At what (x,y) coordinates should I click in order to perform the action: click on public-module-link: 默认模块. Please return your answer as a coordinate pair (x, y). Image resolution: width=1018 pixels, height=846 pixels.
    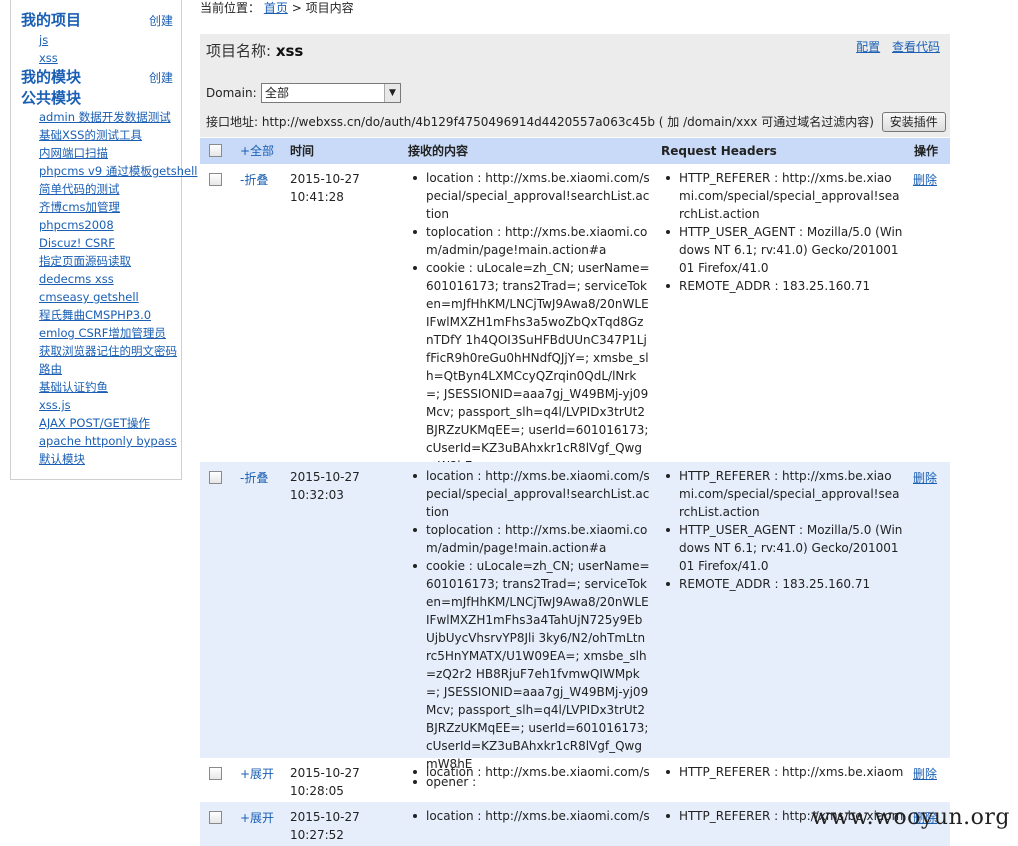
    Looking at the image, I should click on (62, 459).